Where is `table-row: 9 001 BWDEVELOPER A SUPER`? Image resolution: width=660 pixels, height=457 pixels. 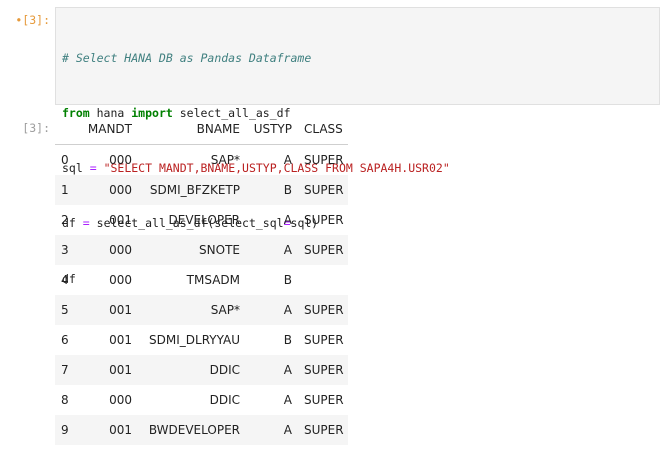
table-row: 9 001 BWDEVELOPER A SUPER is located at coordinates (201, 430).